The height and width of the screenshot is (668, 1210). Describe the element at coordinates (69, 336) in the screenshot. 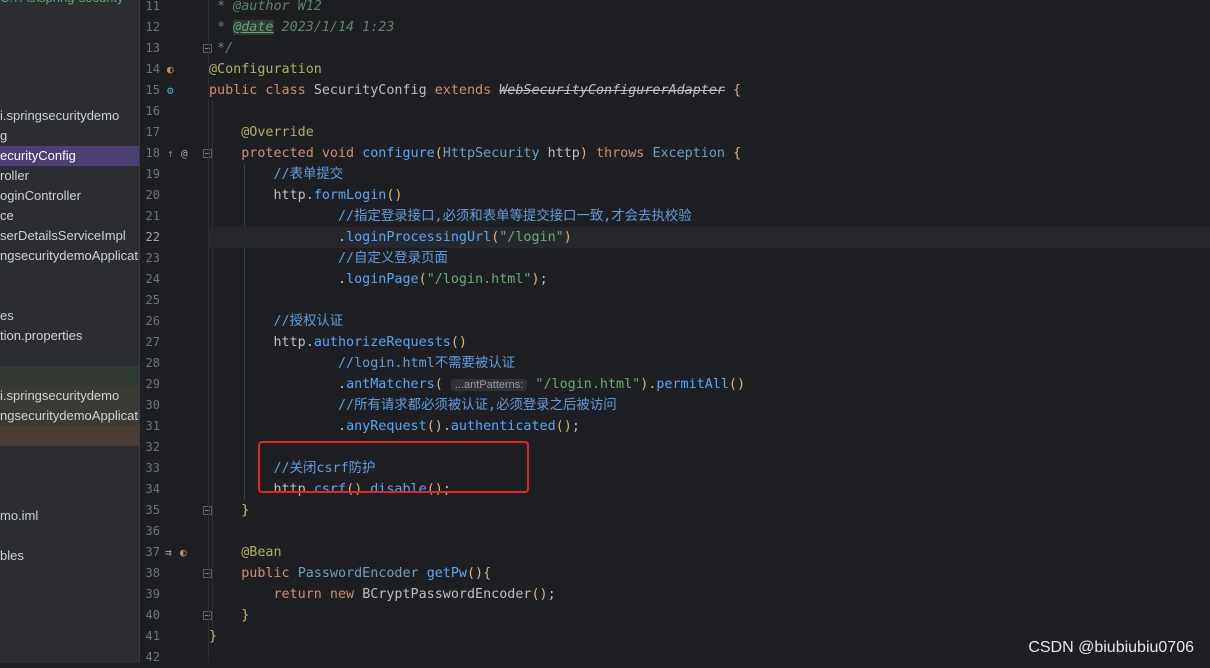

I see `sidebar-item: tion.properties` at that location.